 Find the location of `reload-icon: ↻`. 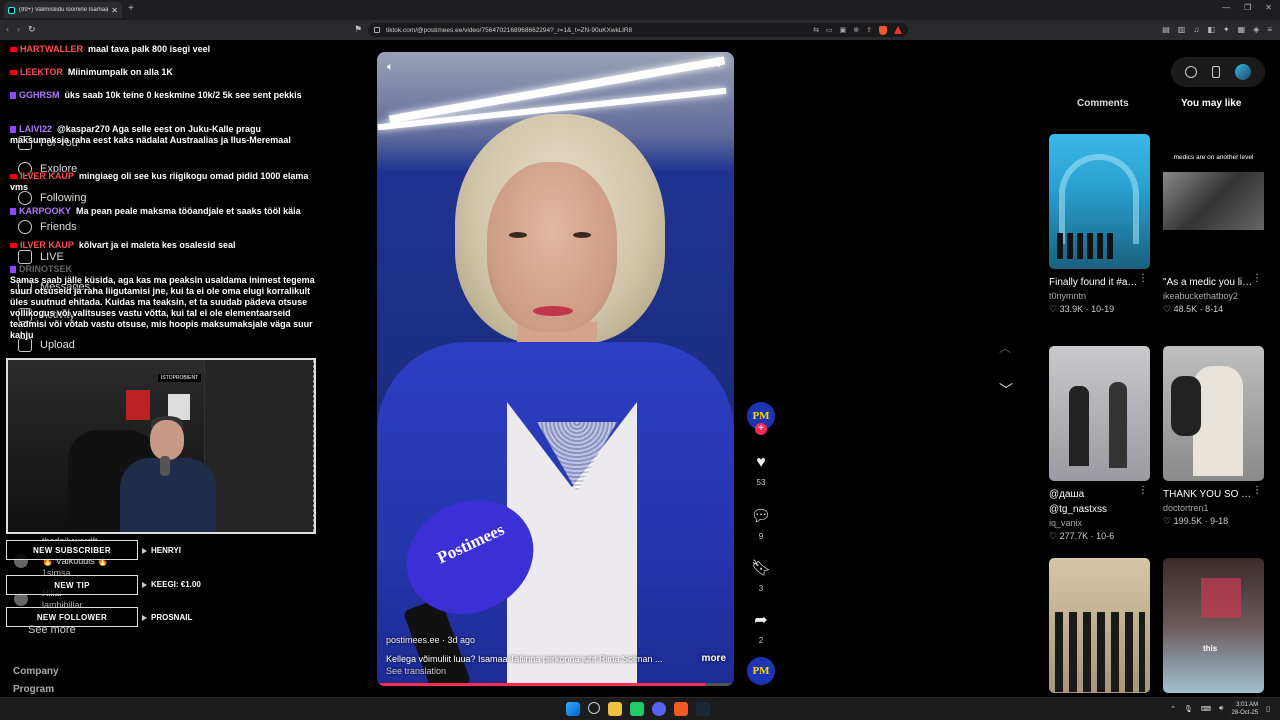

reload-icon: ↻ is located at coordinates (32, 29).